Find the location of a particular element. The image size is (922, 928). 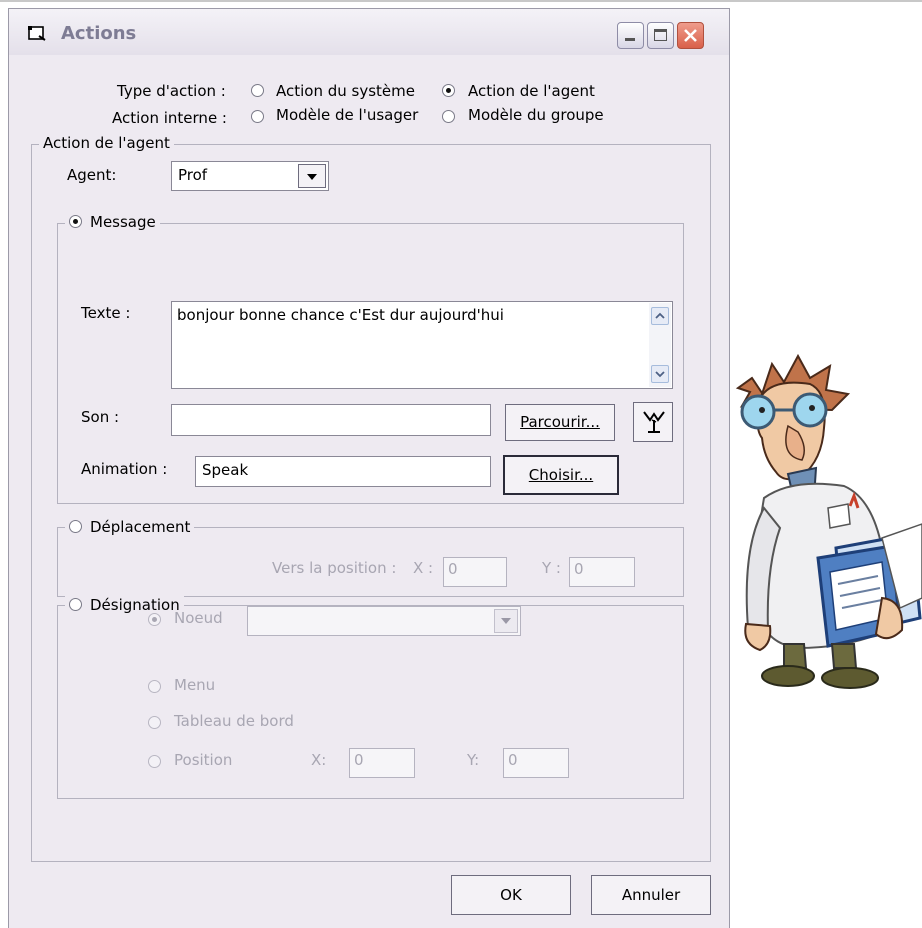

animation-label: Animation : is located at coordinates (124, 469).